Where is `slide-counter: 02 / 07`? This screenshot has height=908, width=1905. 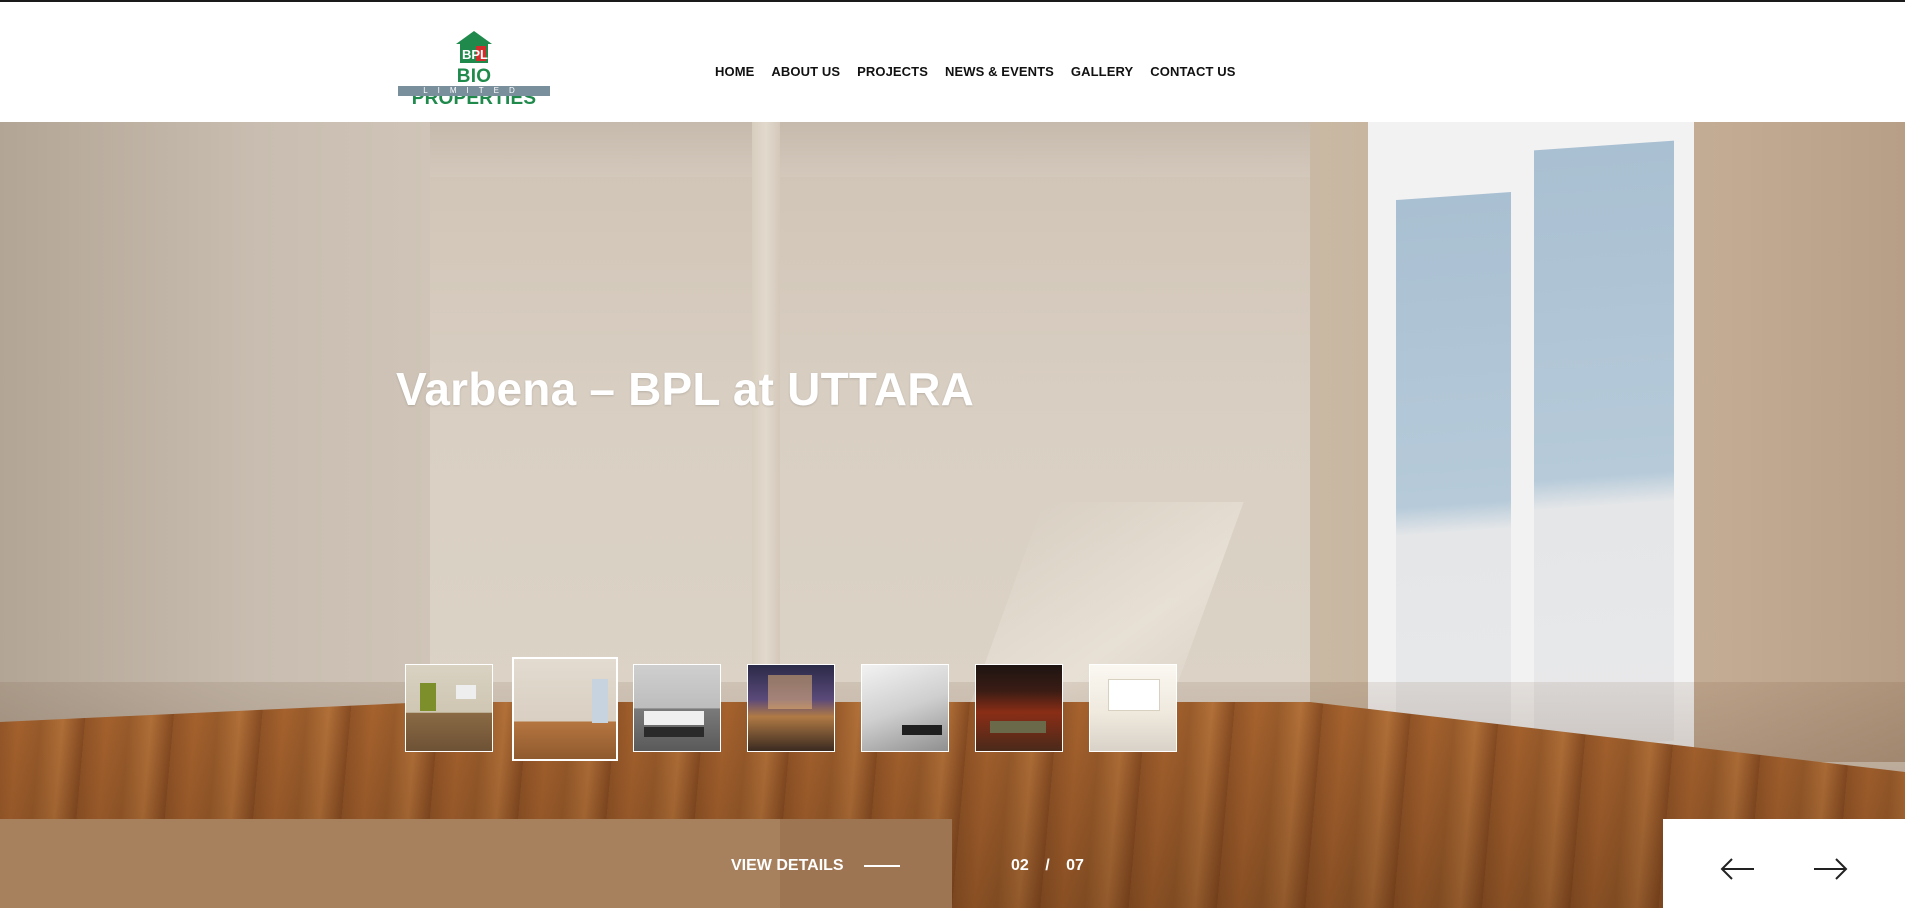
slide-counter: 02 / 07 is located at coordinates (1047, 866).